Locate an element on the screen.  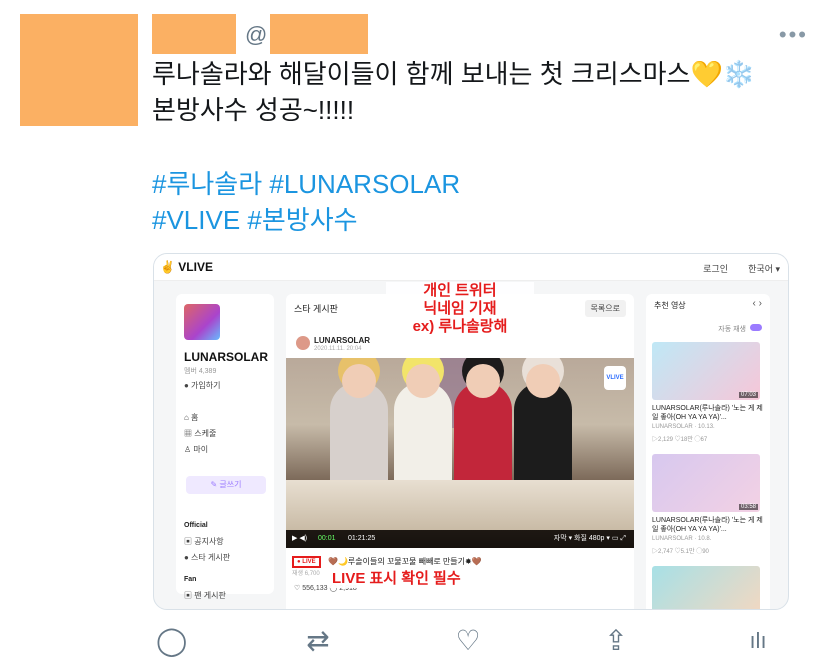
section-fan: Fan is located at coordinates (190, 579).